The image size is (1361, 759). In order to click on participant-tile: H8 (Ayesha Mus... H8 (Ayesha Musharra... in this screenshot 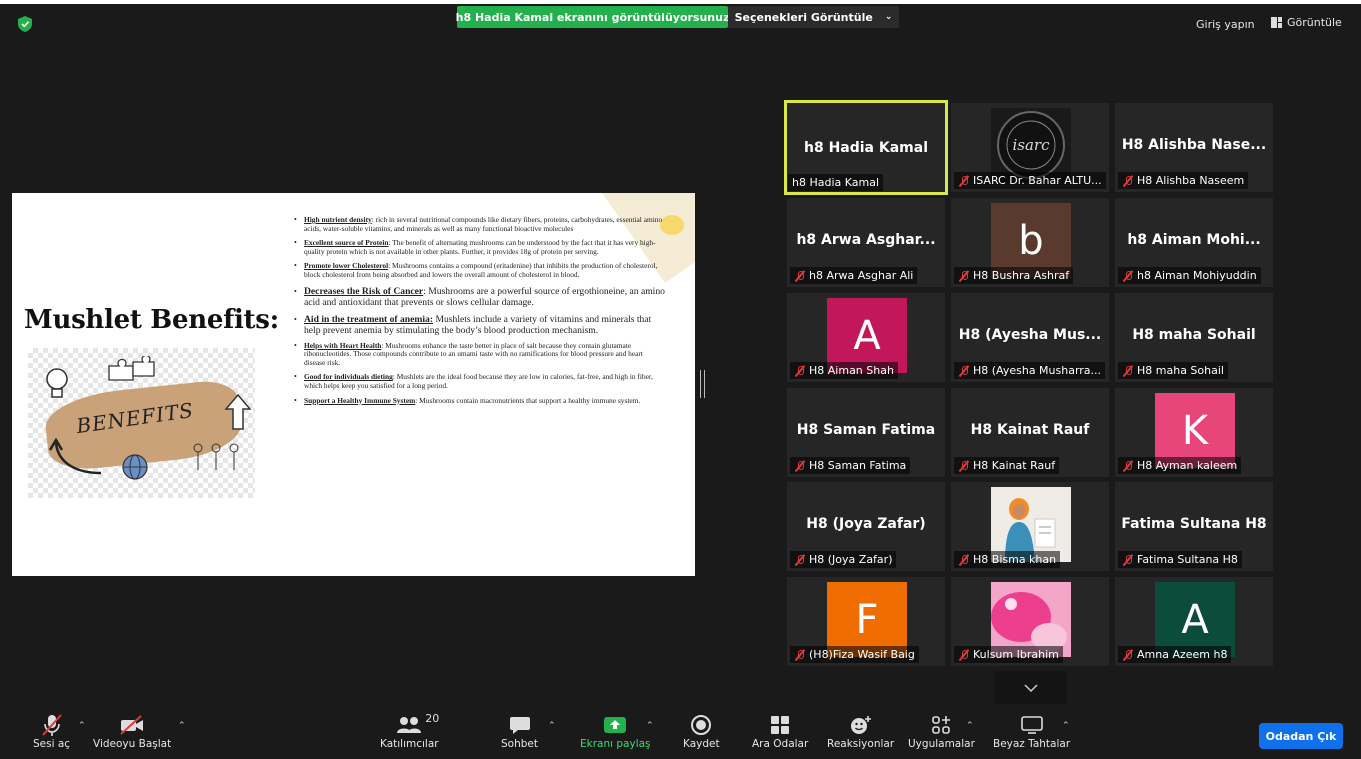, I will do `click(1030, 337)`.